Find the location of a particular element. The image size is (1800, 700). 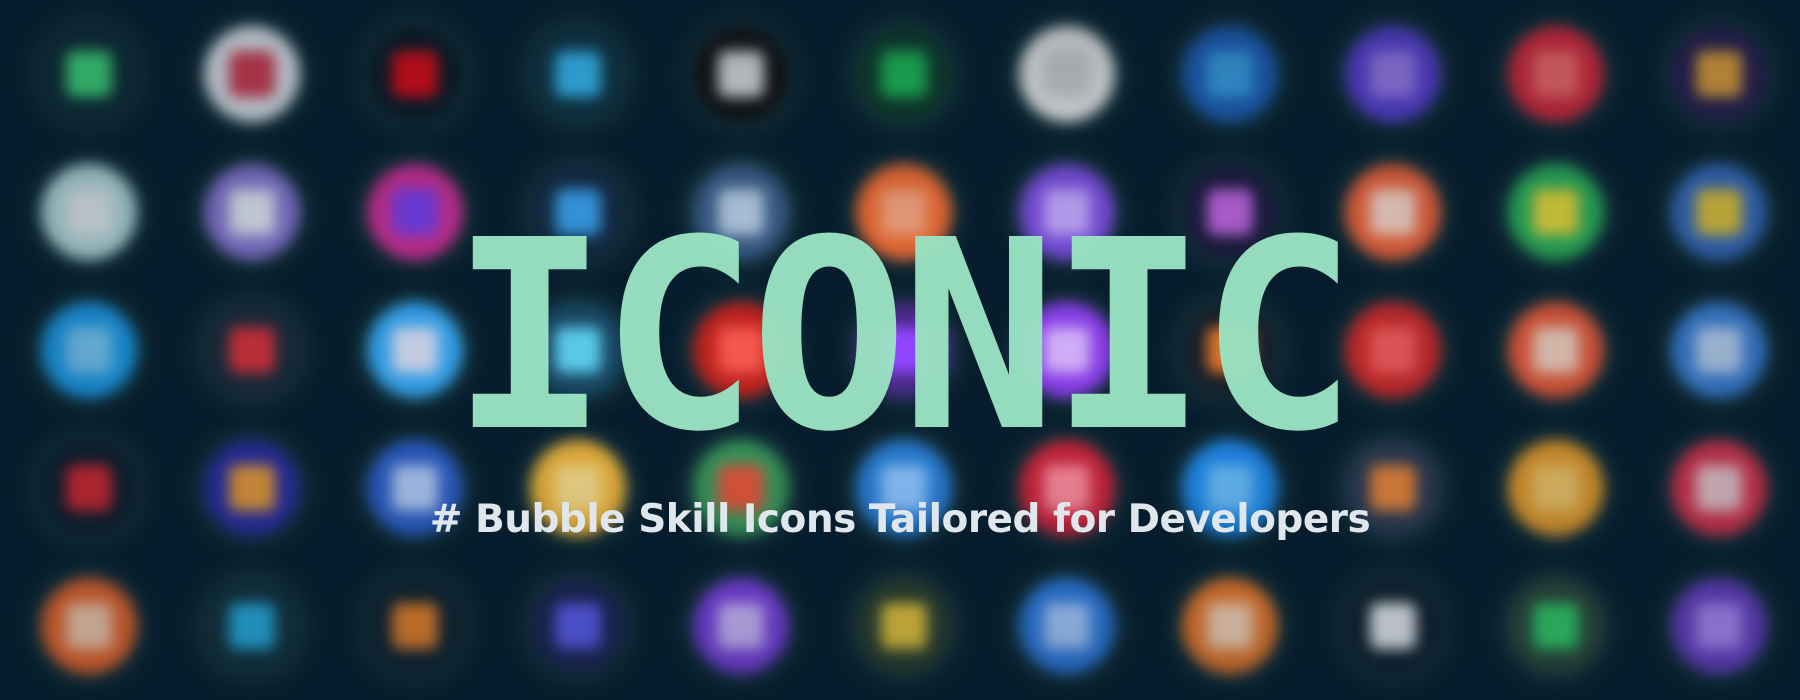

next-icon-glyph is located at coordinates (741, 74).